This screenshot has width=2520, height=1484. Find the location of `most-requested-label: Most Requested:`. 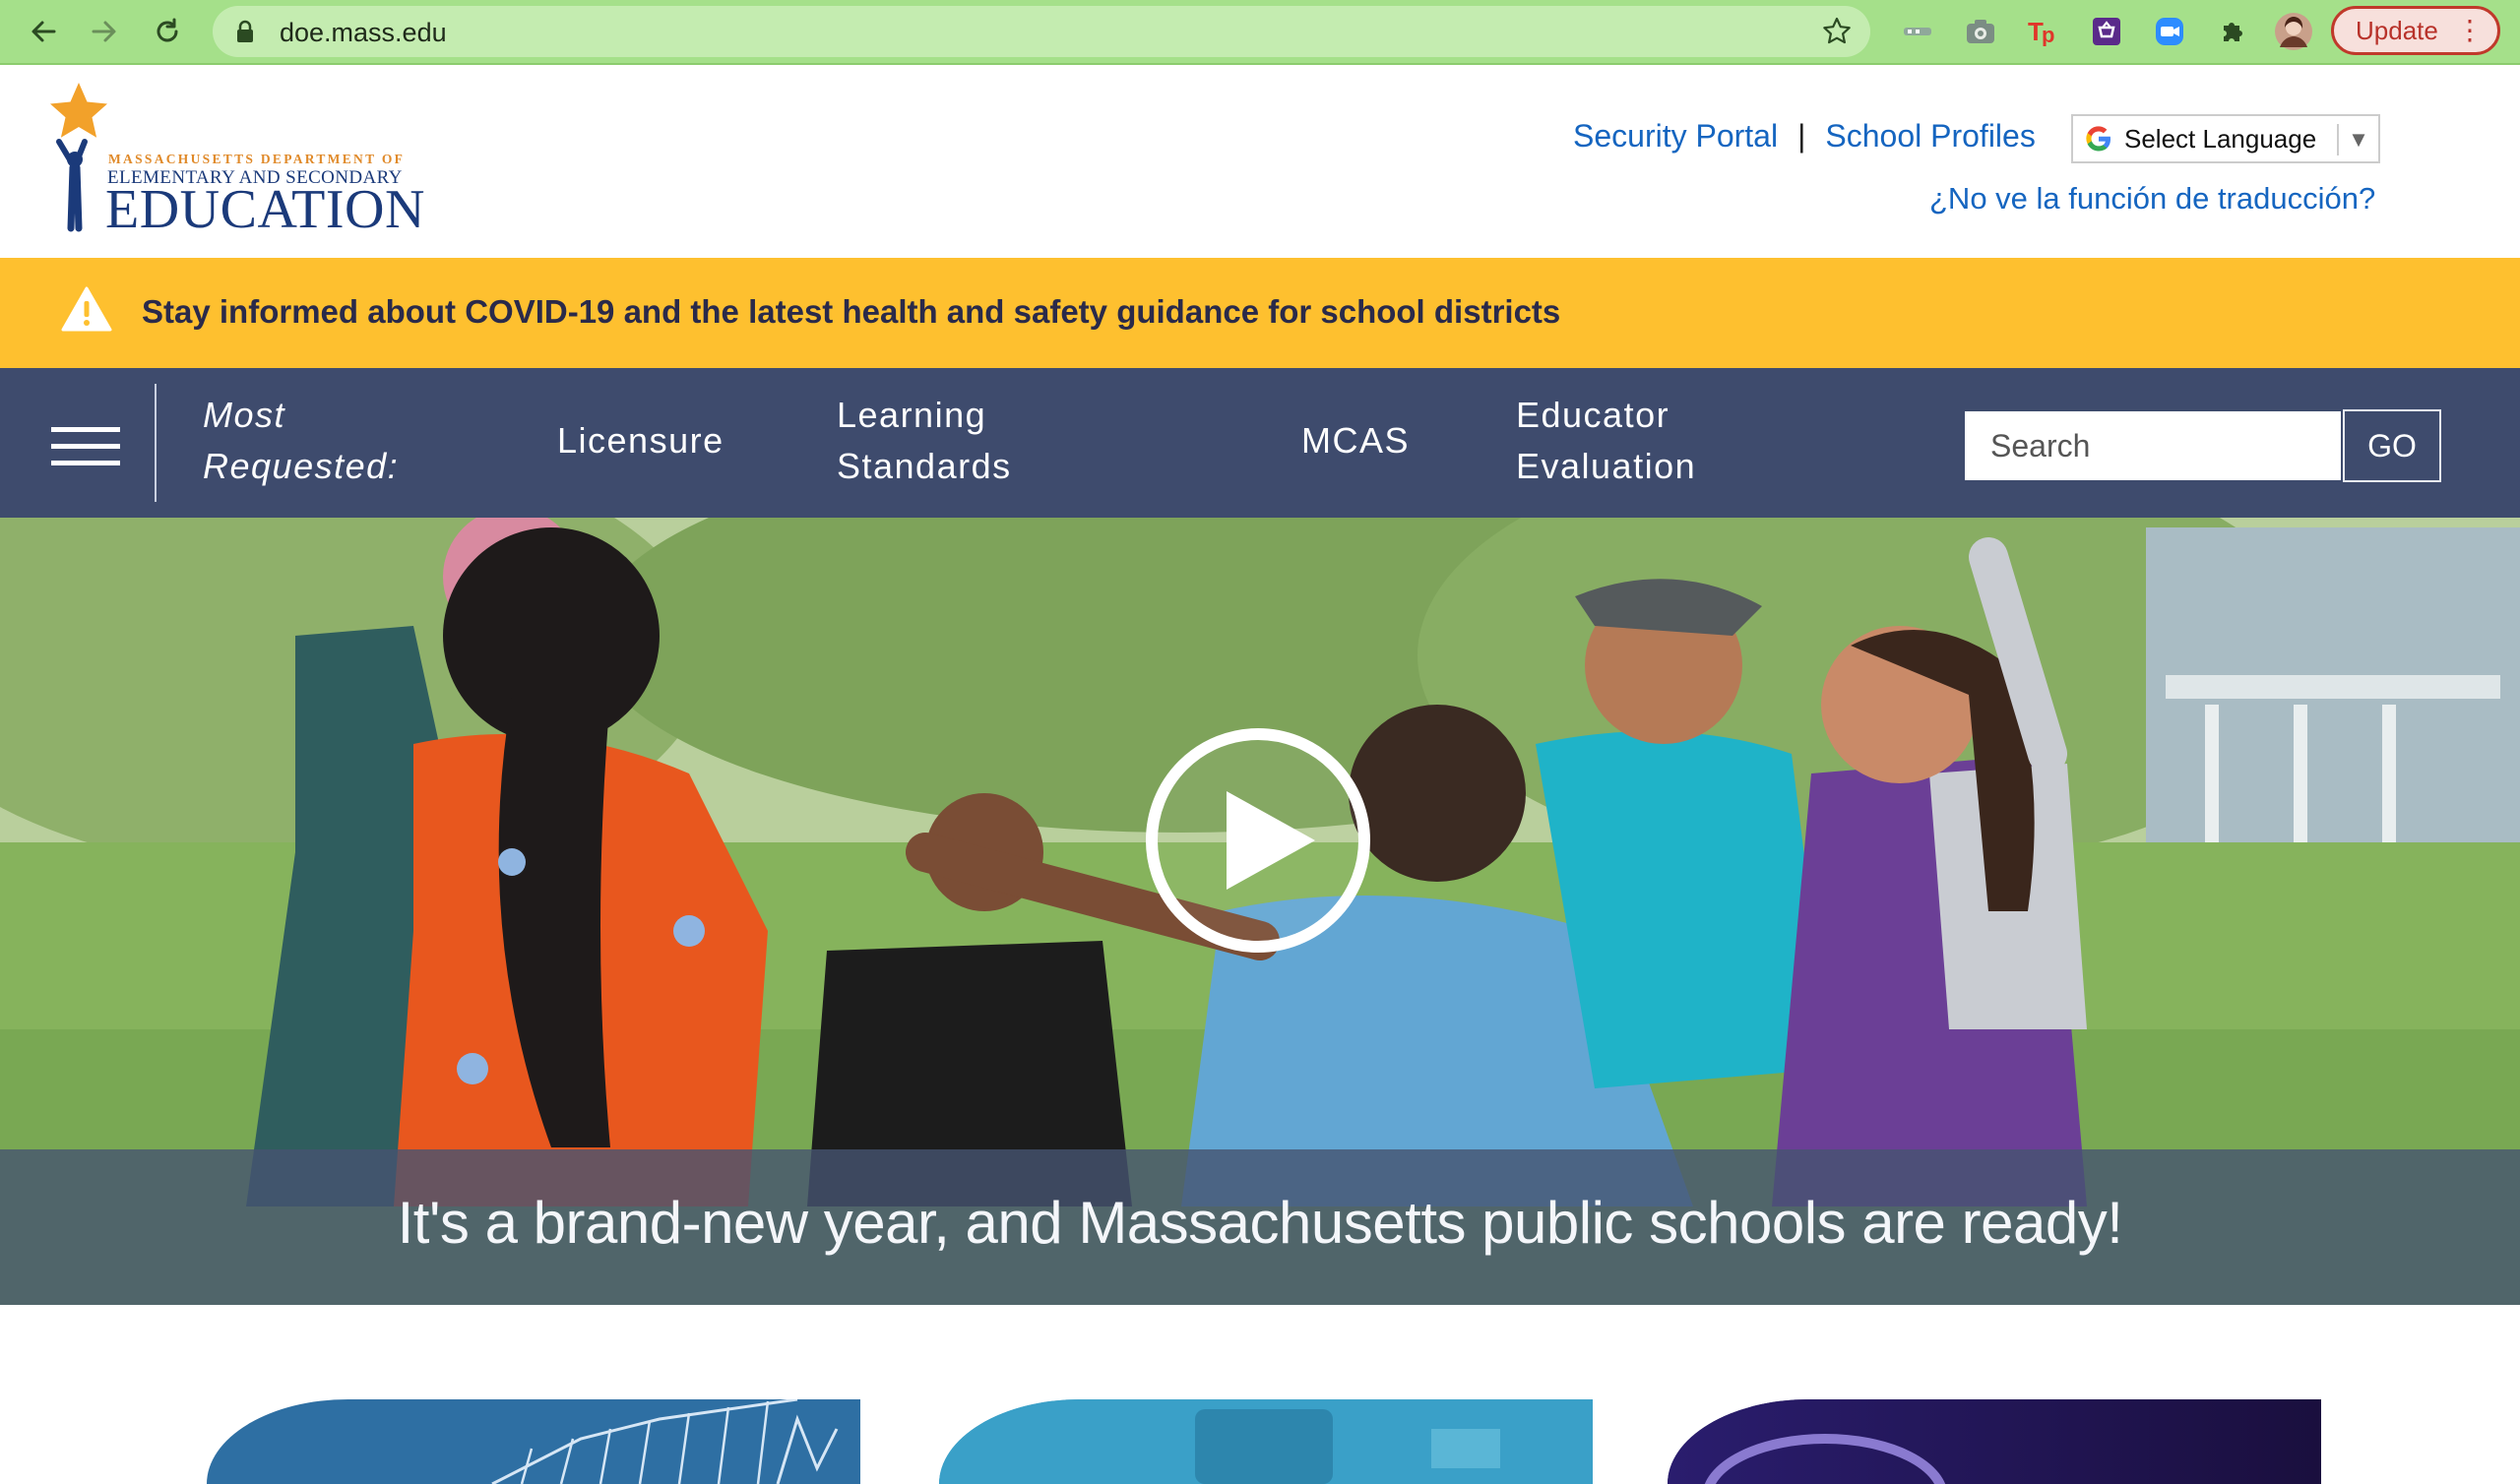

most-requested-label: Most Requested: is located at coordinates (301, 441).